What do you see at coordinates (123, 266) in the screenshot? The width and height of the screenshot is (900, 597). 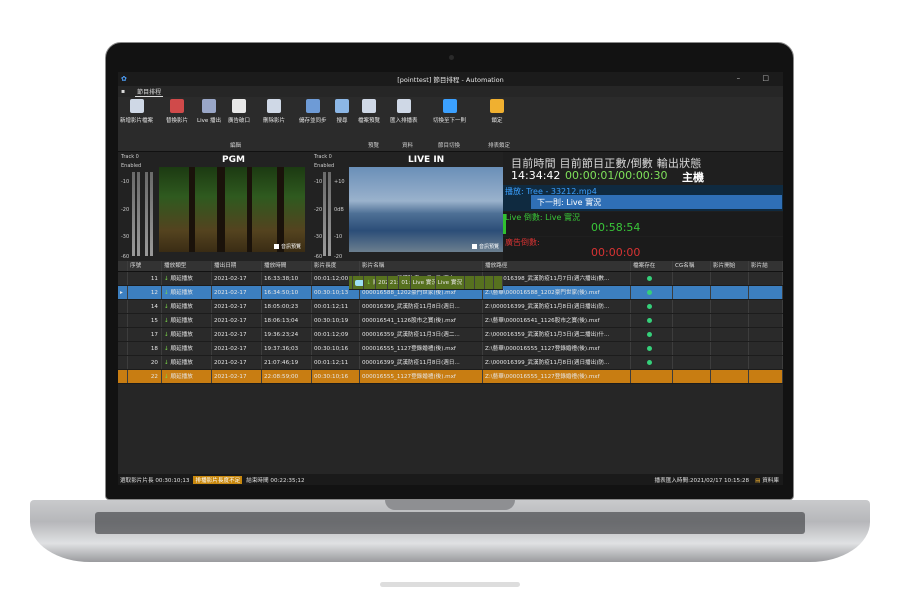 I see `column-header` at bounding box center [123, 266].